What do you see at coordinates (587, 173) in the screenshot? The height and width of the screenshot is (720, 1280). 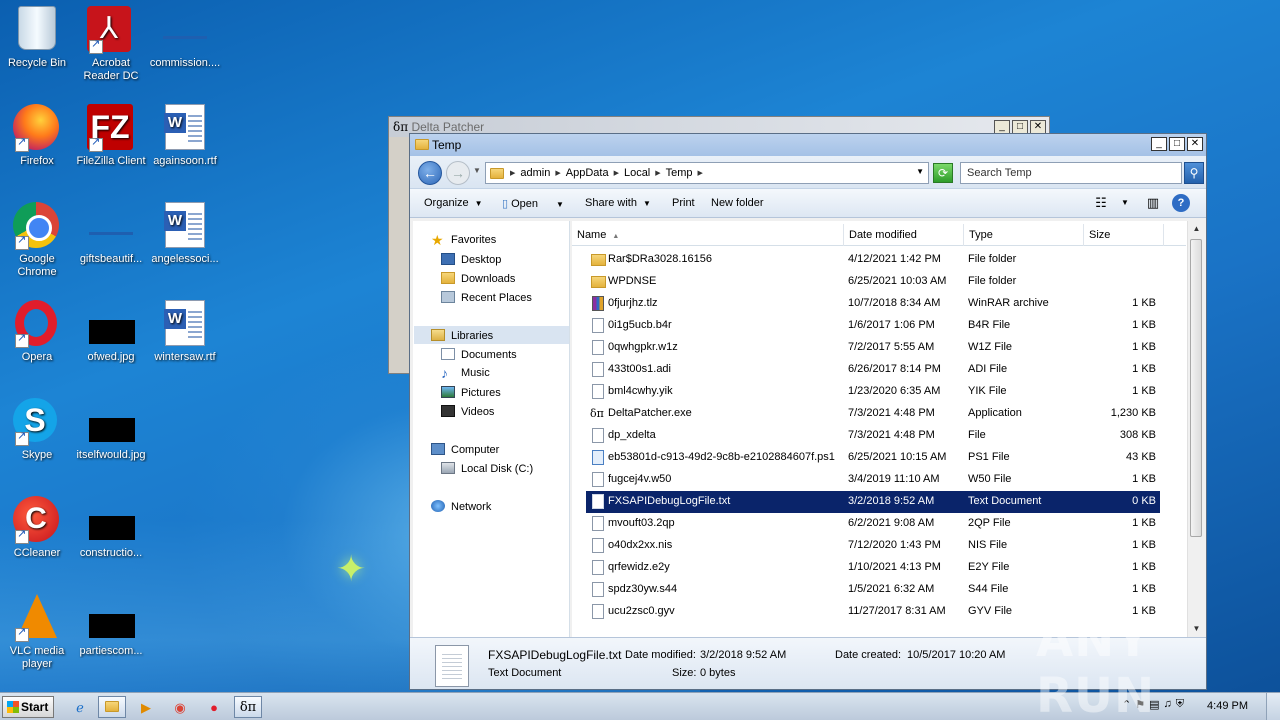 I see `breadcrumb-appdata: AppData` at bounding box center [587, 173].